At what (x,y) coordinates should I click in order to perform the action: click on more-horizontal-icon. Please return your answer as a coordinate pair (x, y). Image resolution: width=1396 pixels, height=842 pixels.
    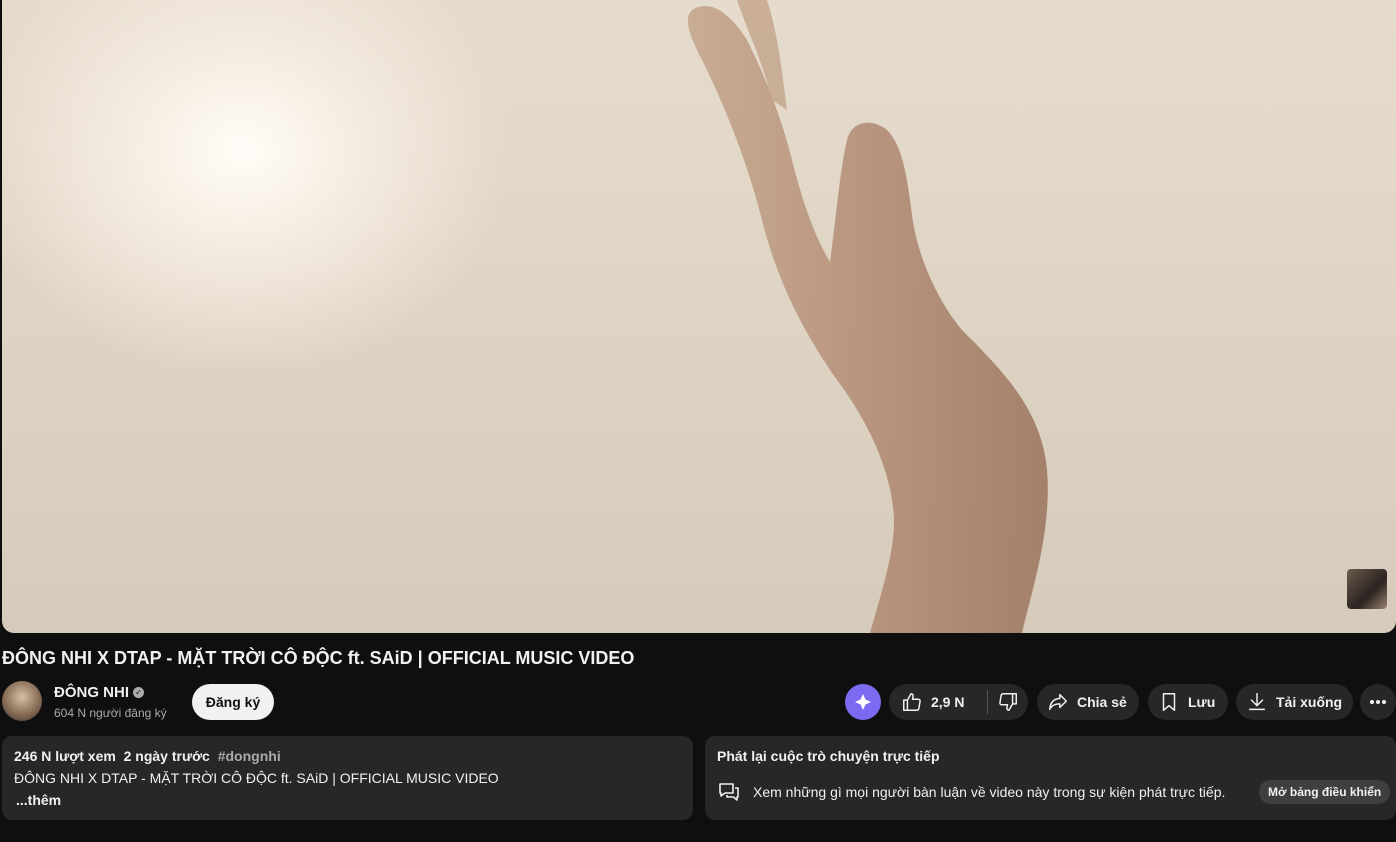
    Looking at the image, I should click on (1378, 702).